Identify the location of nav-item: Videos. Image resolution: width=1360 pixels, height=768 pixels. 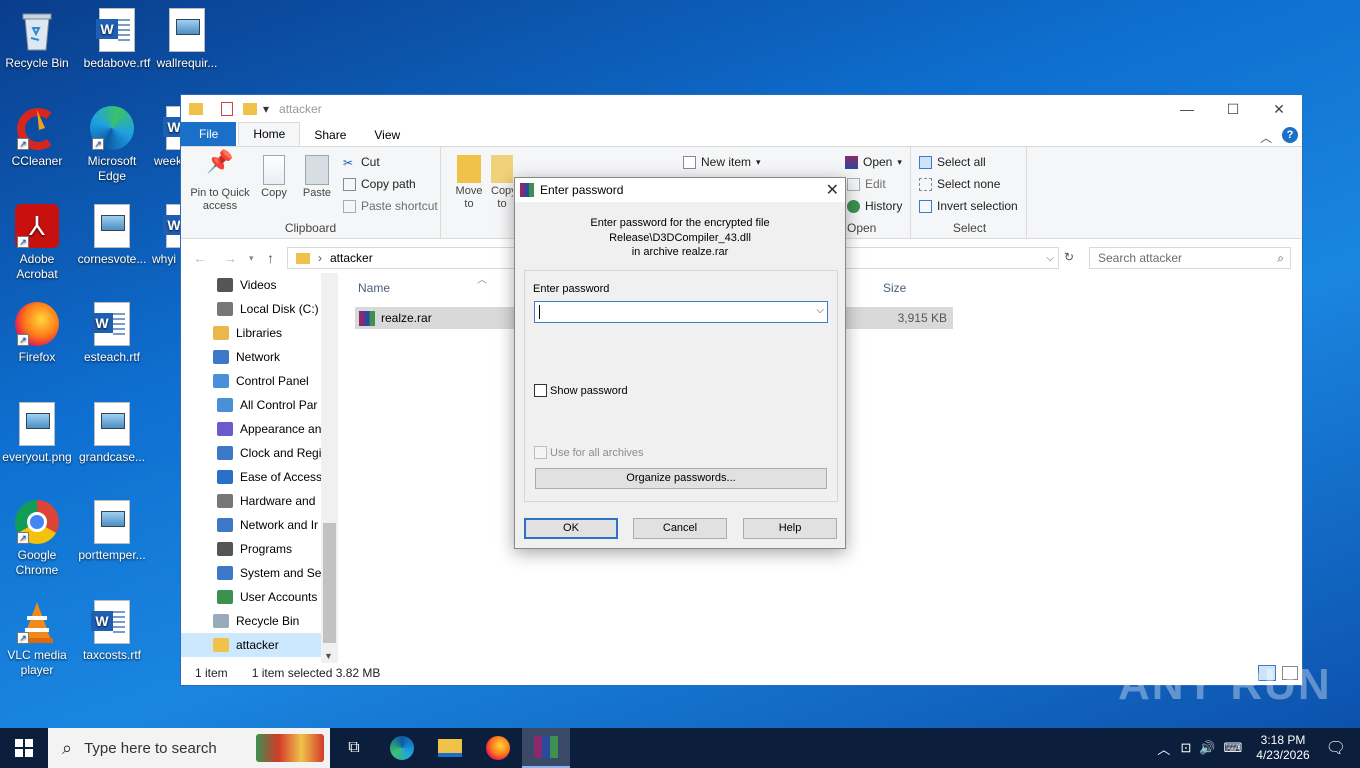
(259, 285).